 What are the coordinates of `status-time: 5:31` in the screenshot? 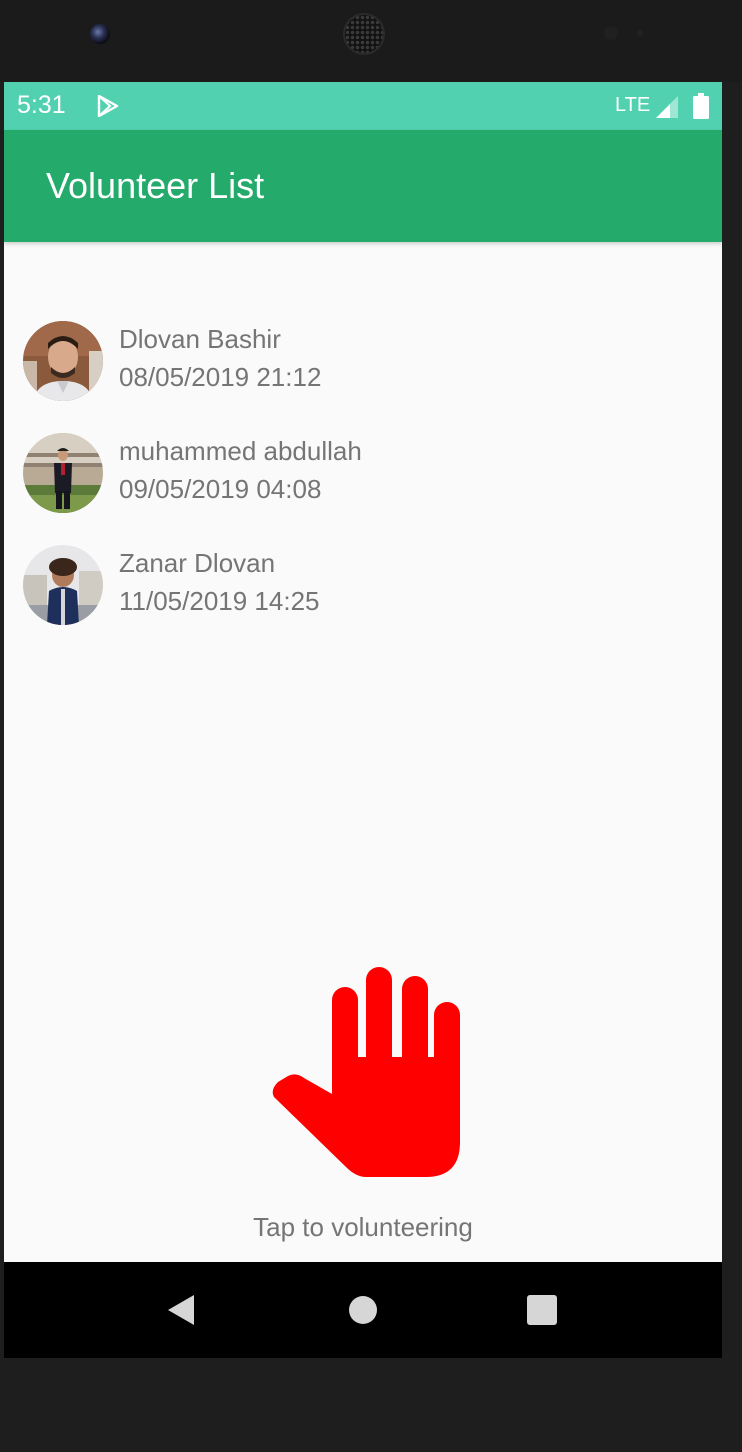 It's located at (41, 105).